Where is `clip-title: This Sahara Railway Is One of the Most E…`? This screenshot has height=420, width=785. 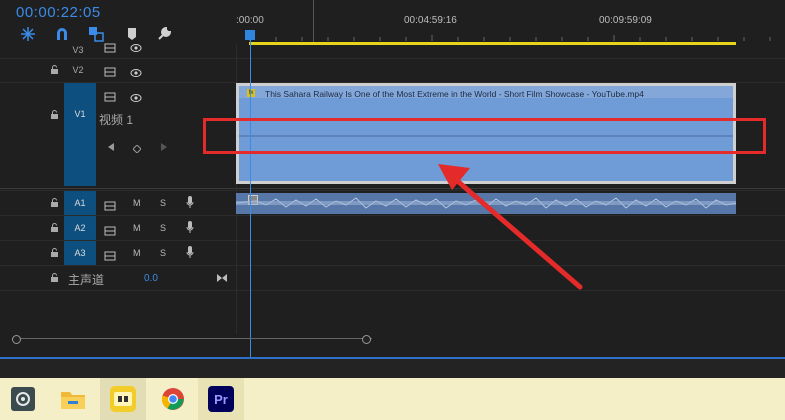 clip-title: This Sahara Railway Is One of the Most E… is located at coordinates (454, 94).